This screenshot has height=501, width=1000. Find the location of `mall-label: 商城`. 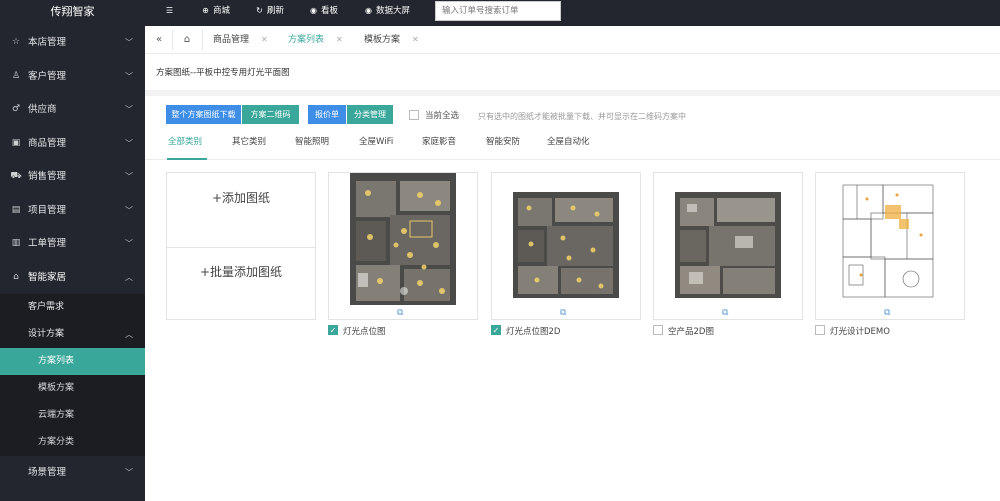

mall-label: 商城 is located at coordinates (222, 11).